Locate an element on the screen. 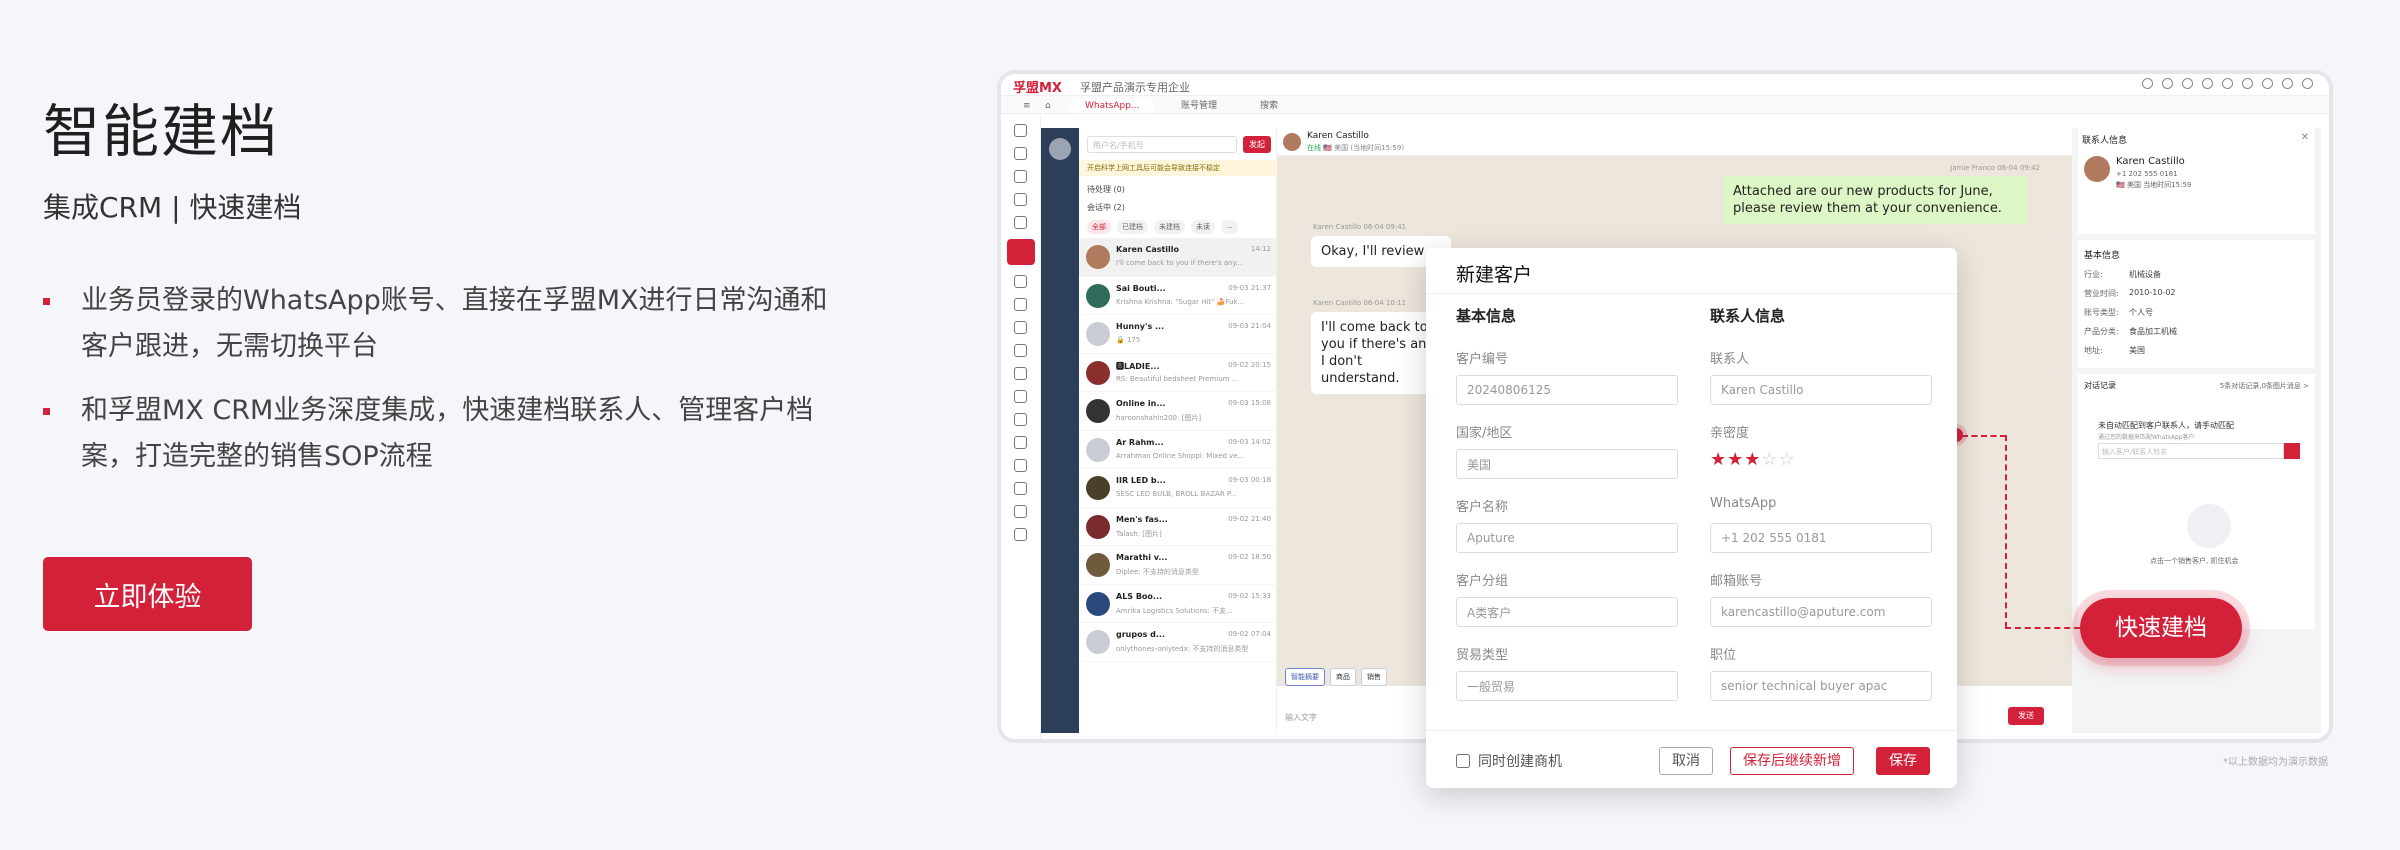 This screenshot has height=850, width=2400. nav-whatsapp-icon is located at coordinates (1020, 252).